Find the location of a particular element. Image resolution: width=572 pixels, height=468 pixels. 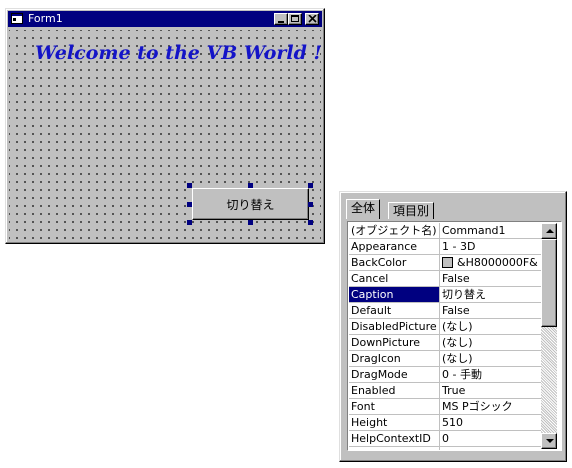

tab-categorized: 項目別 is located at coordinates (411, 210).